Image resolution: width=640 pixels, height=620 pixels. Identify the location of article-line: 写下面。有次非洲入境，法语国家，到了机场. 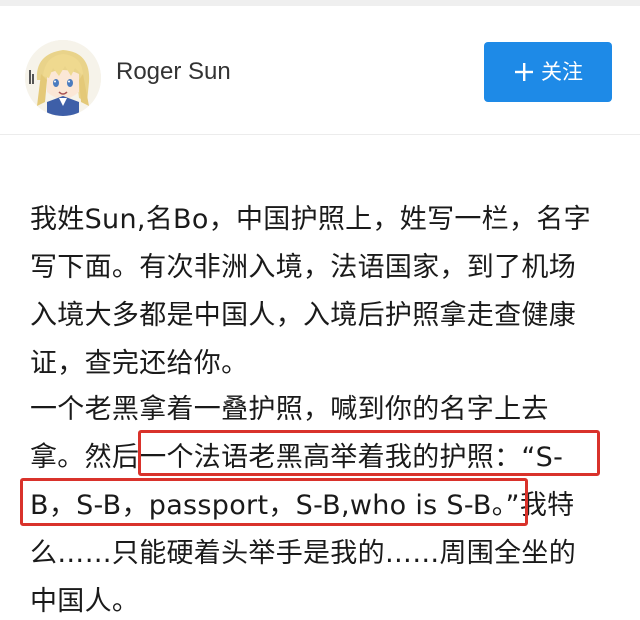
(303, 267).